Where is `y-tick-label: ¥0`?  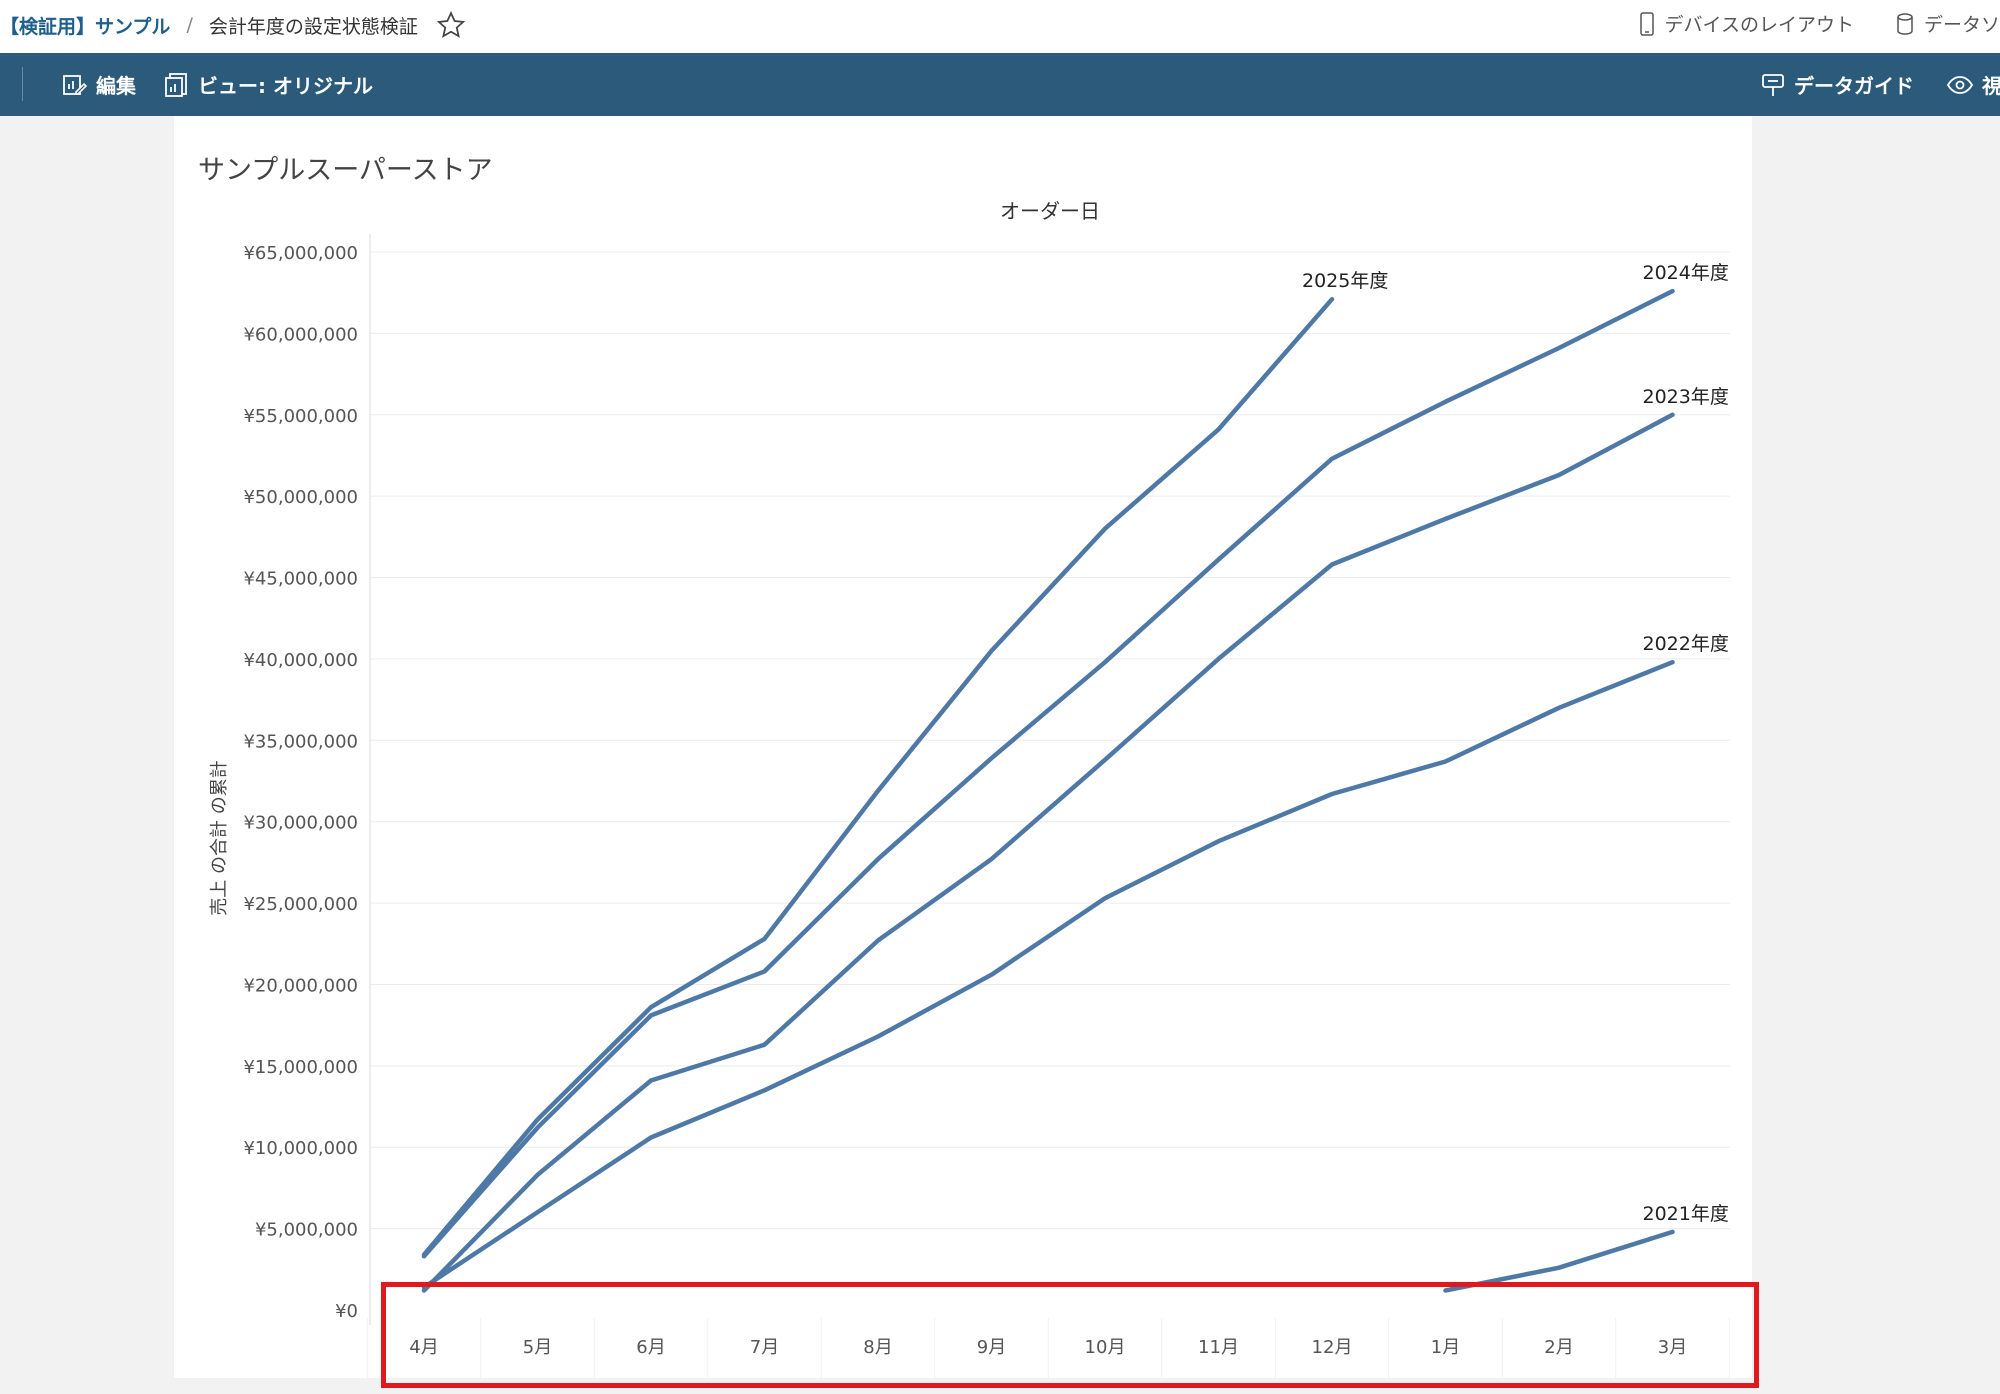
y-tick-label: ¥0 is located at coordinates (346, 1311).